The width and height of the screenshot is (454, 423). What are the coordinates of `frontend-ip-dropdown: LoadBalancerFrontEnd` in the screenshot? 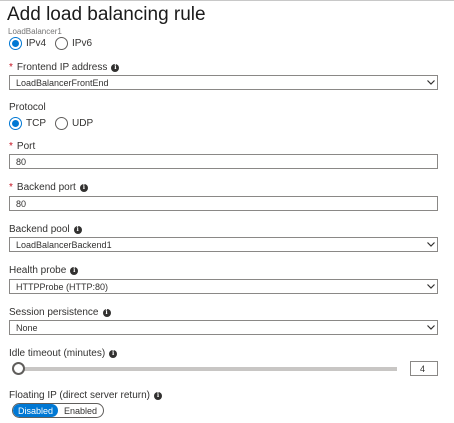 It's located at (223, 82).